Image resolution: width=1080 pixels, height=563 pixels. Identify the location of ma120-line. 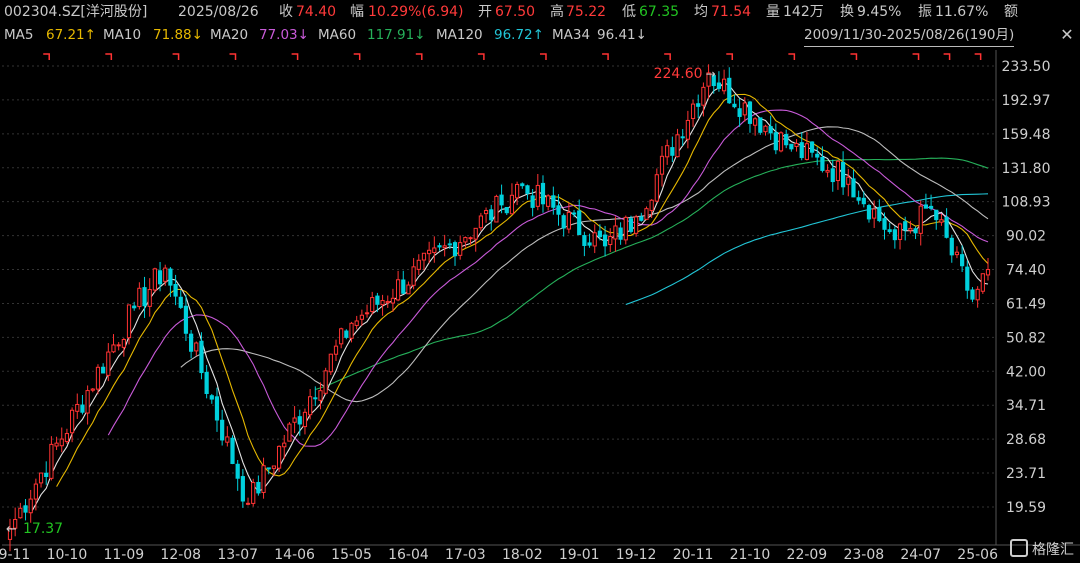
(807, 249).